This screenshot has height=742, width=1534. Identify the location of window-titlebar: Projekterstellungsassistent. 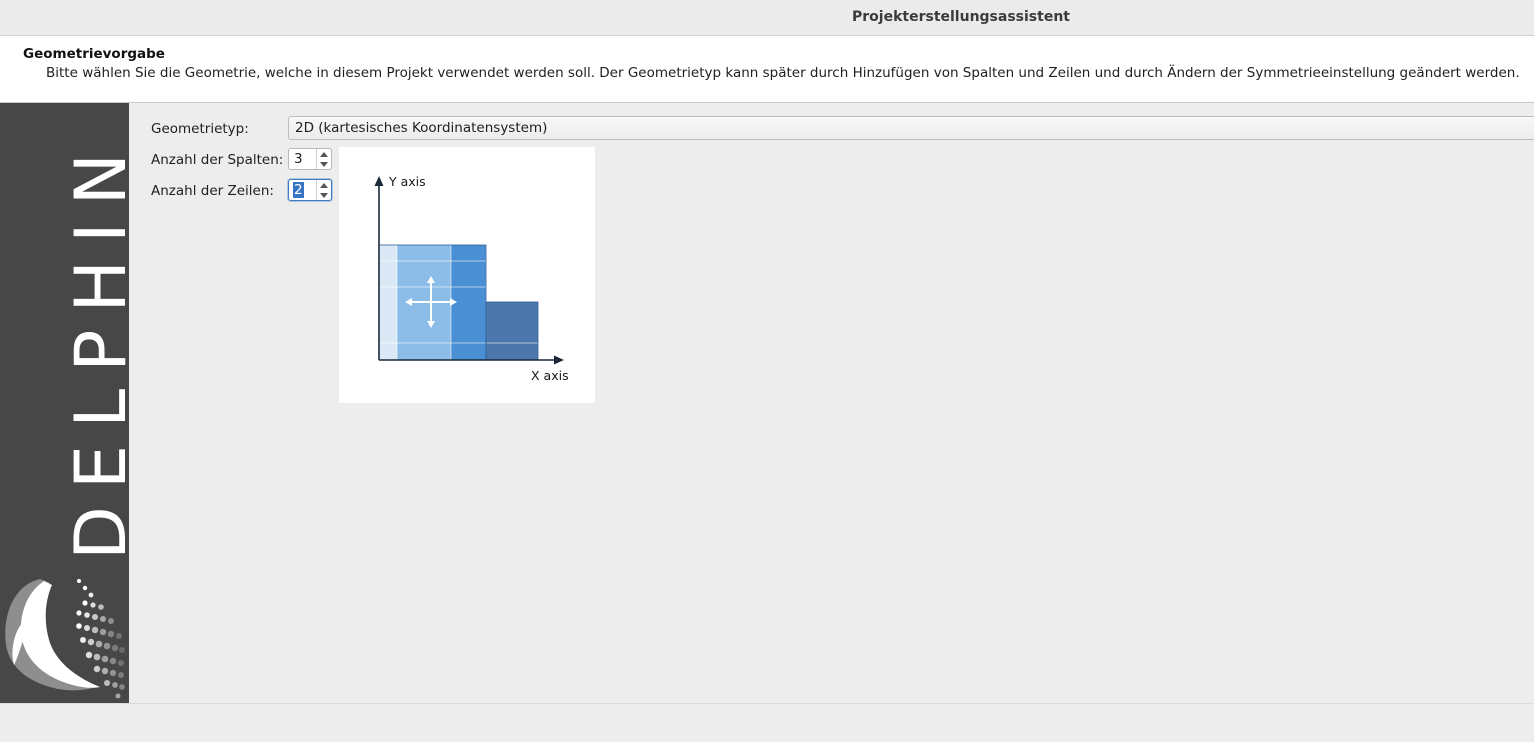
(767, 18).